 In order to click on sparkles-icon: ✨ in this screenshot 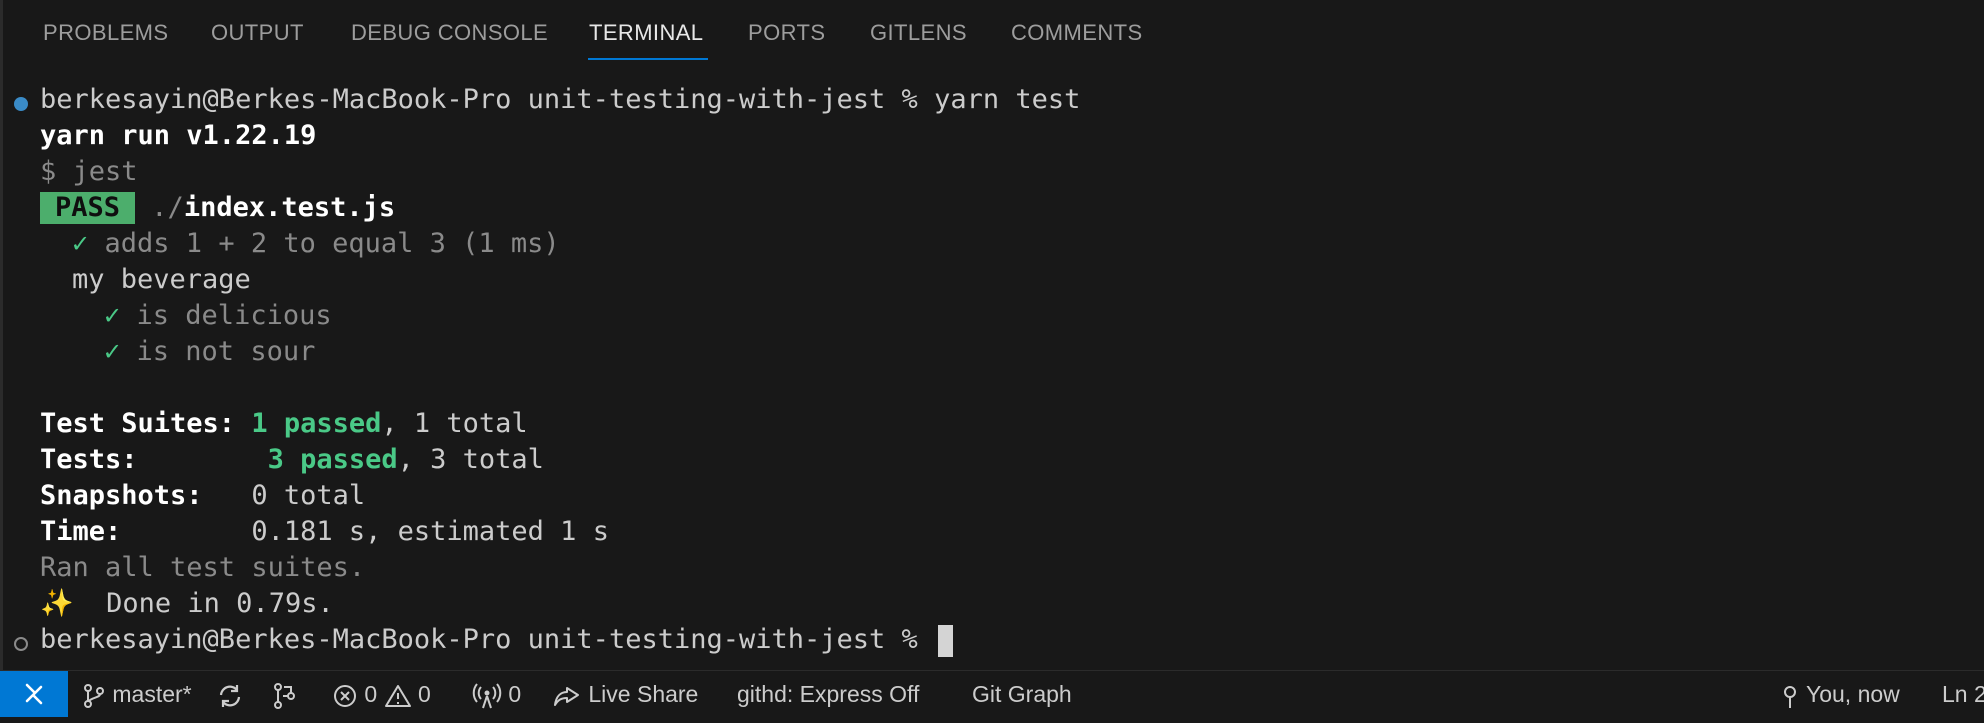, I will do `click(57, 603)`.